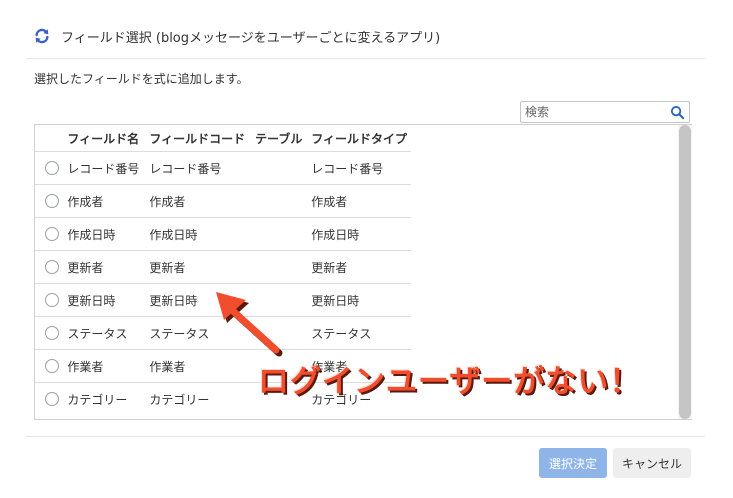 The width and height of the screenshot is (733, 498). What do you see at coordinates (365, 58) in the screenshot?
I see `title-divider` at bounding box center [365, 58].